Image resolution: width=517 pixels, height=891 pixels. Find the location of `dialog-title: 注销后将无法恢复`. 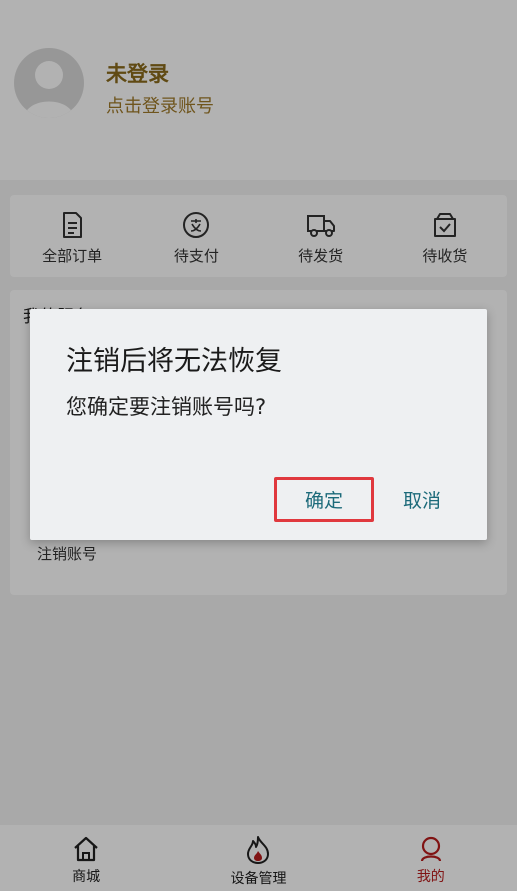

dialog-title: 注销后将无法恢复 is located at coordinates (174, 361).